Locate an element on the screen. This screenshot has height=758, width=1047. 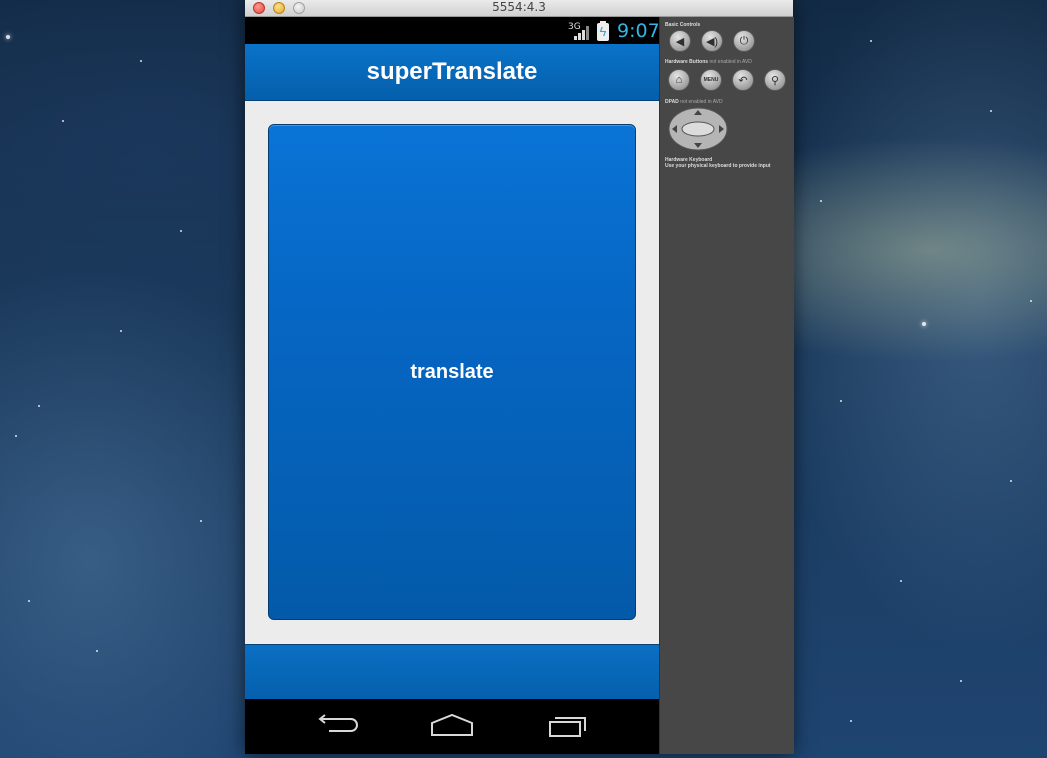
home-hw-icon: ⌂ is located at coordinates (679, 80).